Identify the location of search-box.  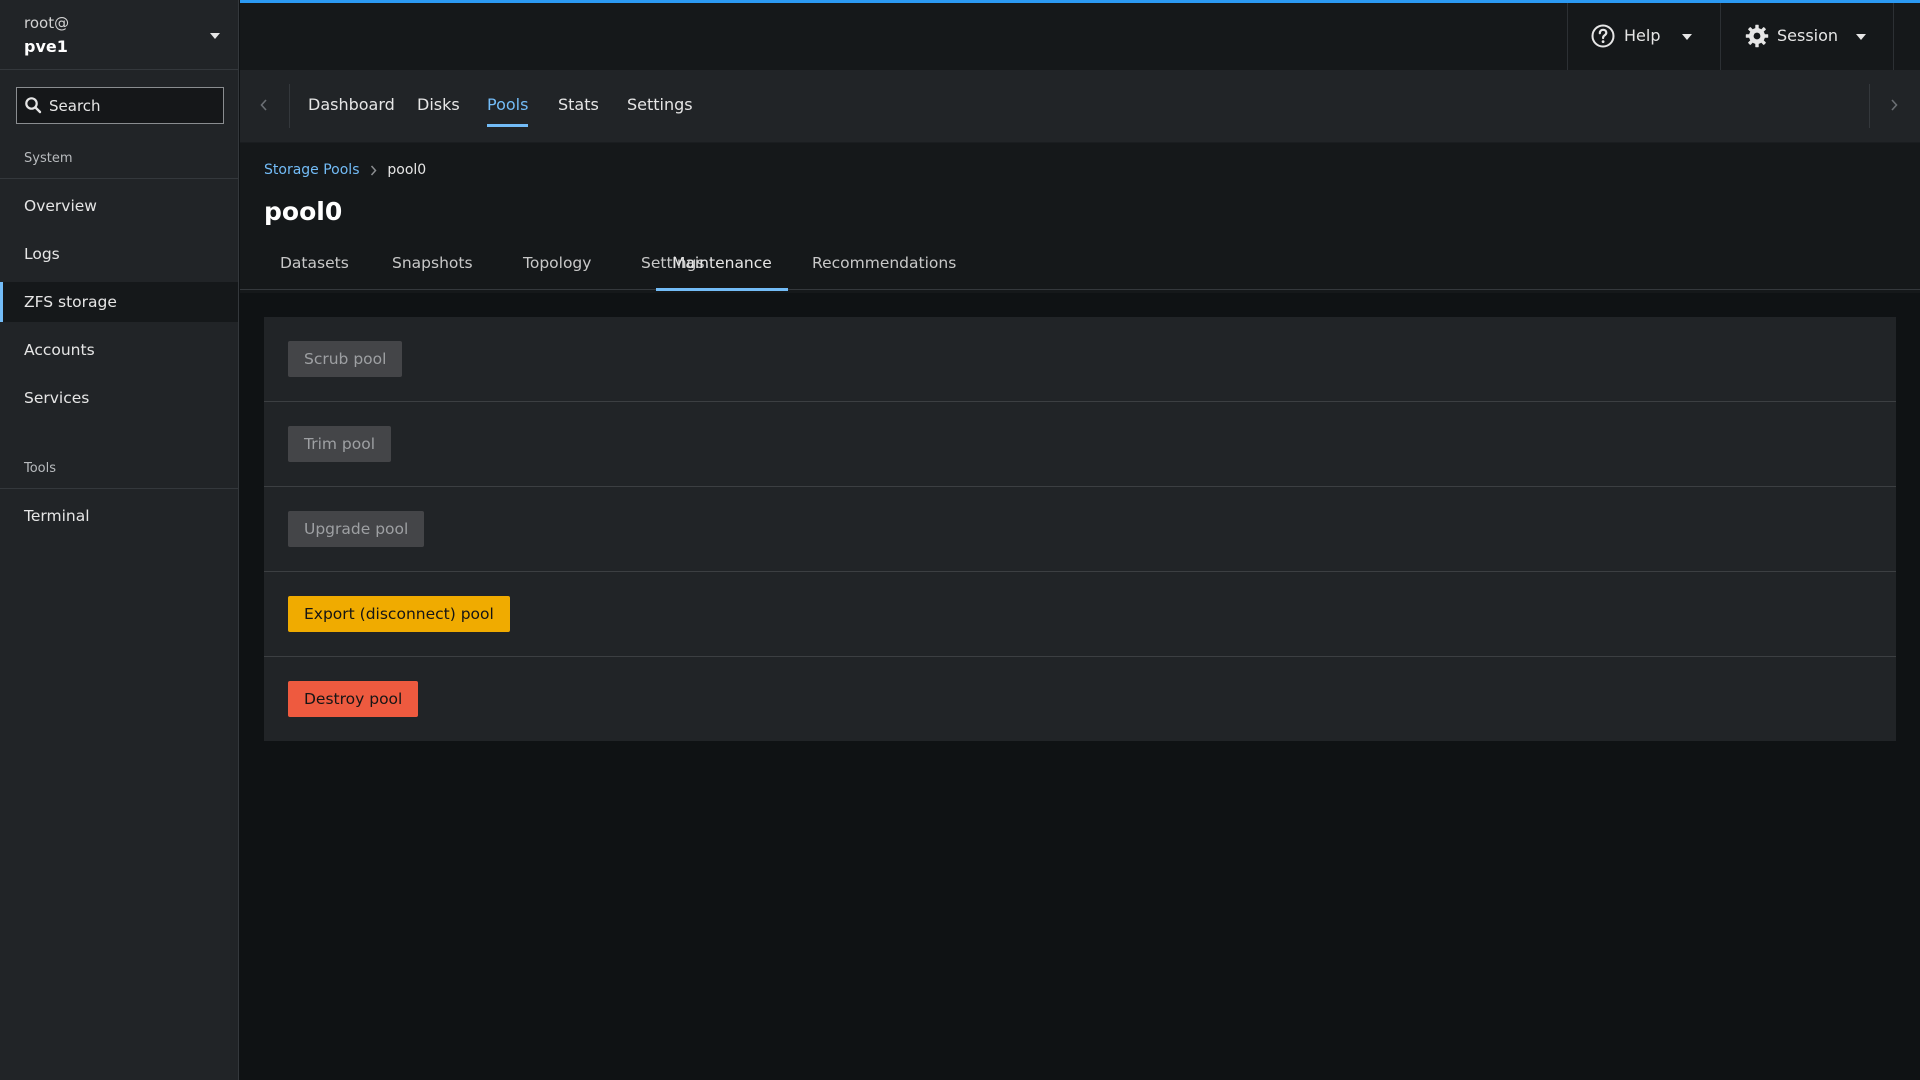
(120, 105).